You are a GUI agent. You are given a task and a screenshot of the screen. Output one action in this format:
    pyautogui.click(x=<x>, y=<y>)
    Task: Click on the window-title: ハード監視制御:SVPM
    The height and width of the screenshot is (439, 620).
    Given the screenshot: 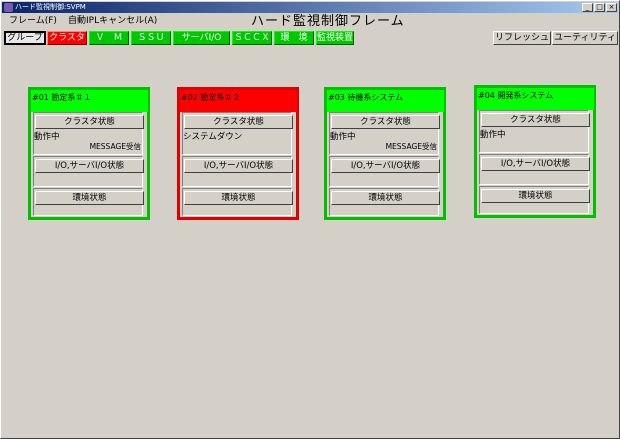 What is the action you would take?
    pyautogui.click(x=50, y=7)
    